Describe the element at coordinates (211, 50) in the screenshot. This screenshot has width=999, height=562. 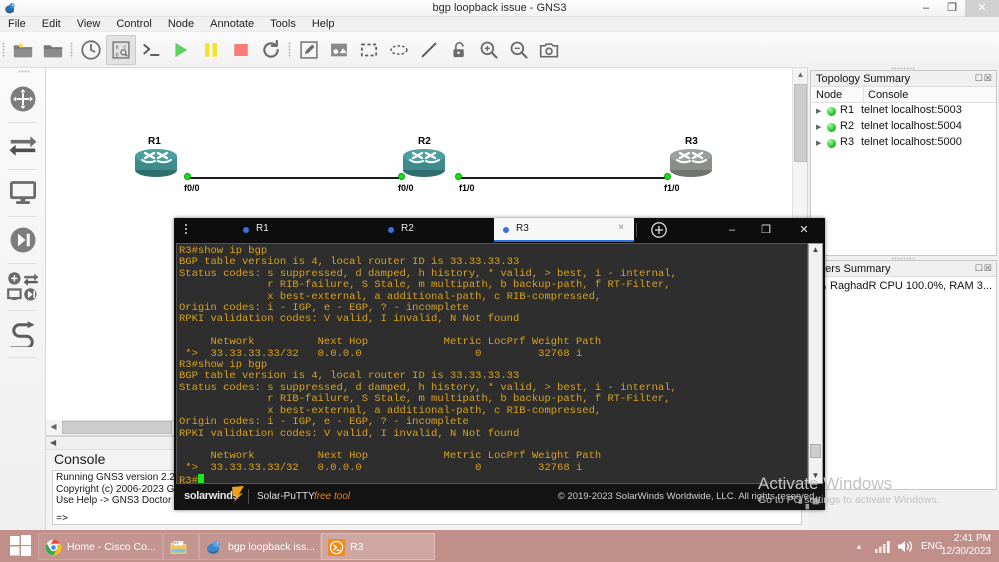
I see `suspend-all-icon` at that location.